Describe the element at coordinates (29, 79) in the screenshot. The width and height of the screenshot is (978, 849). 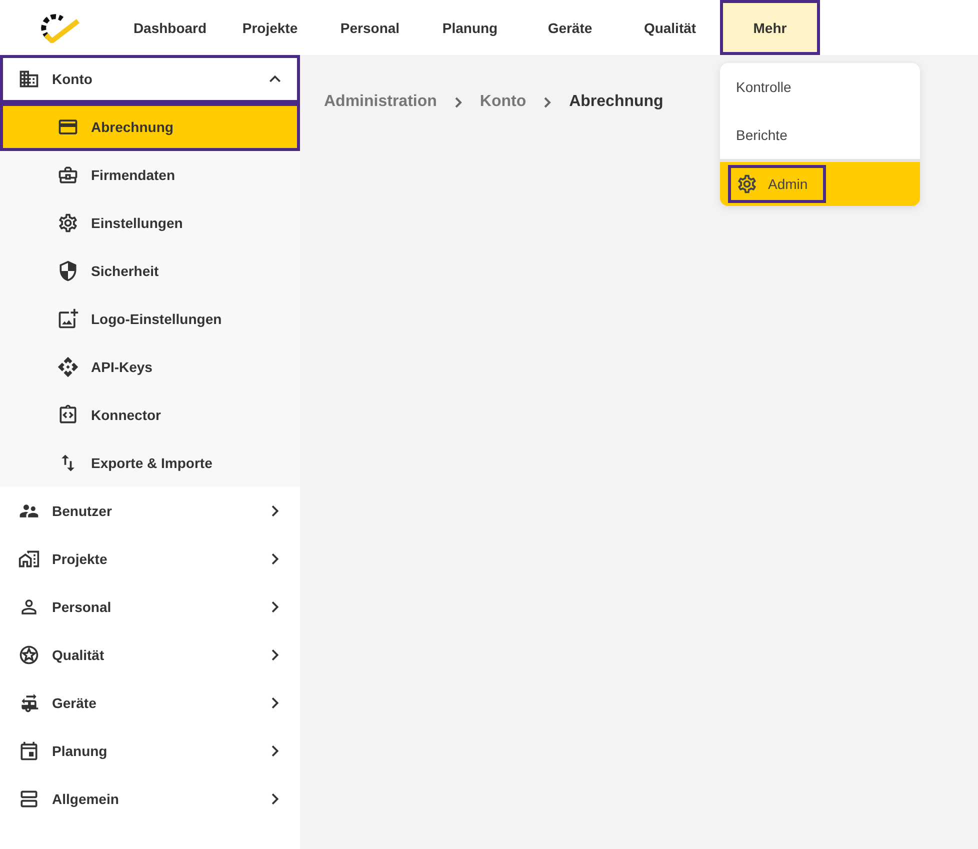
I see `building-icon` at that location.